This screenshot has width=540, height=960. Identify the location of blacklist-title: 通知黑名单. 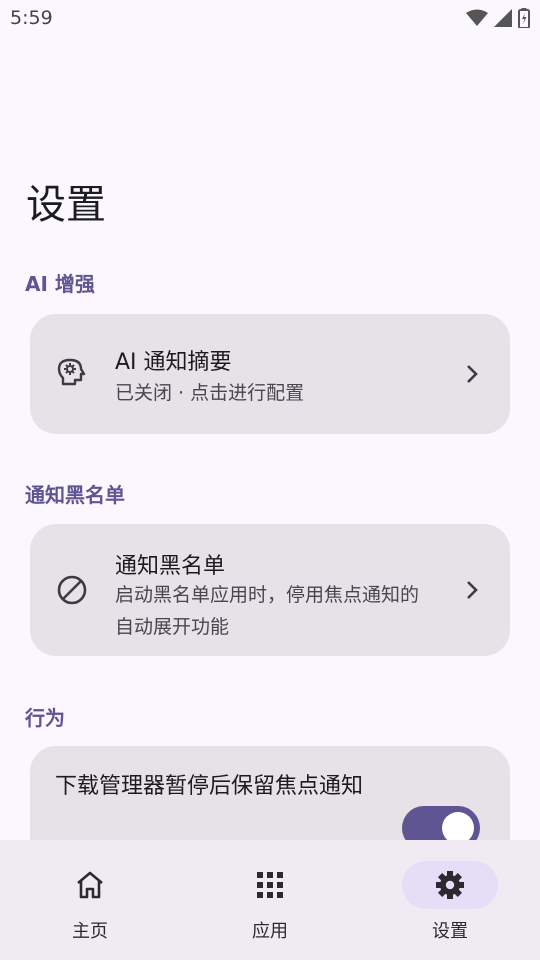
(170, 566).